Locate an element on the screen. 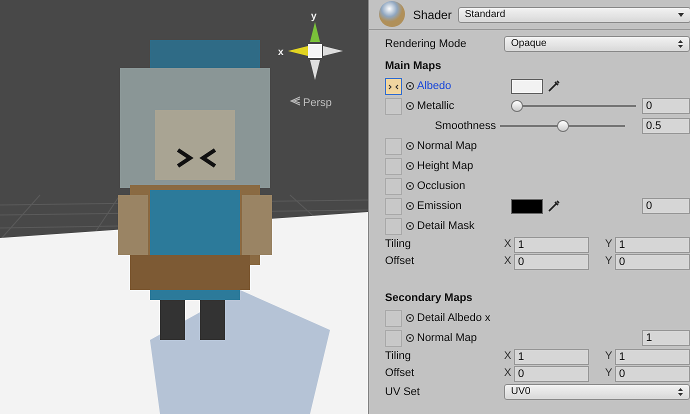  property-label: Albedo is located at coordinates (464, 86).